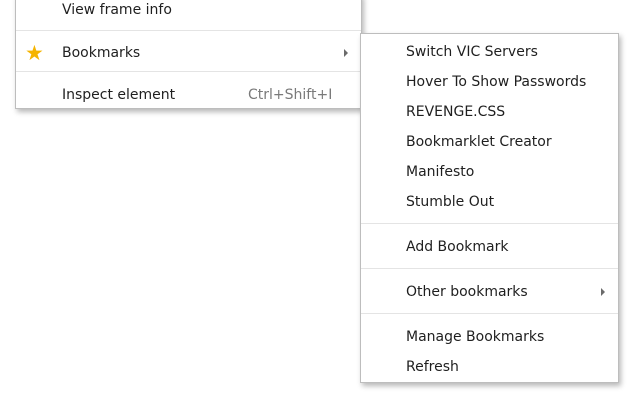 This screenshot has width=640, height=400. I want to click on menu-item-bookmarks: ★ Bookmarks, so click(188, 53).